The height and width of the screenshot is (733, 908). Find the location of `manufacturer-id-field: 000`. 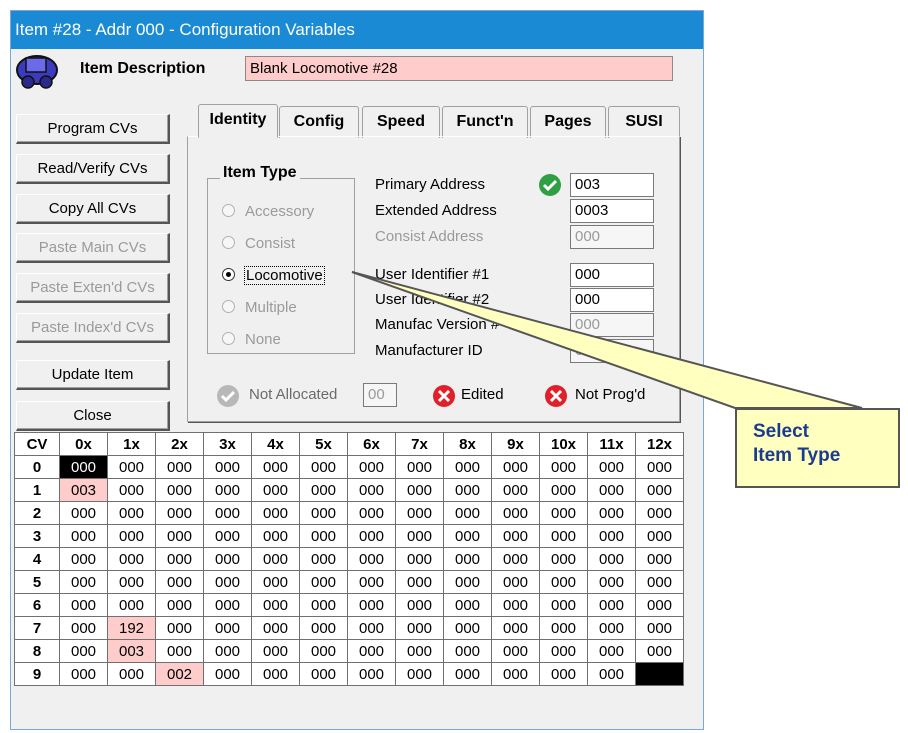

manufacturer-id-field: 000 is located at coordinates (612, 351).